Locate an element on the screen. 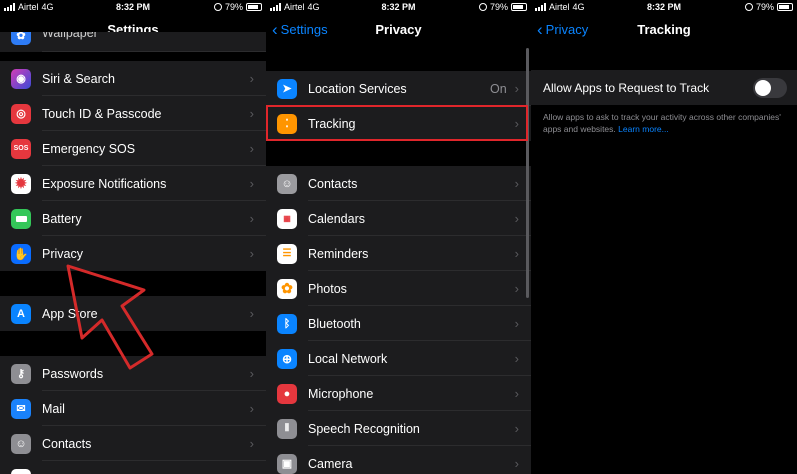 This screenshot has width=797, height=474. allow-tracking-label: Allow Apps to Request to Track is located at coordinates (626, 87).